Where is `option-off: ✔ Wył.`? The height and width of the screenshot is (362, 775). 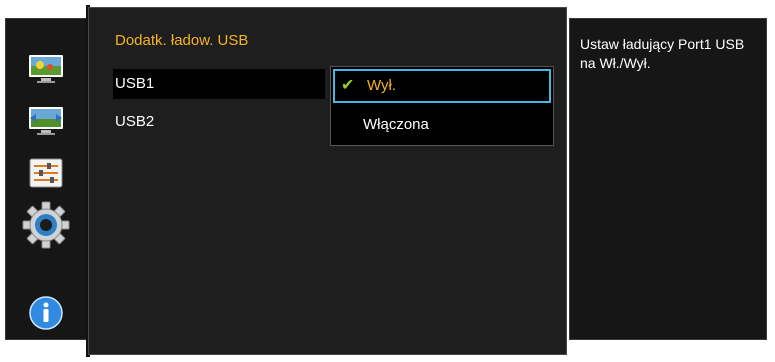
option-off: ✔ Wył. is located at coordinates (442, 86).